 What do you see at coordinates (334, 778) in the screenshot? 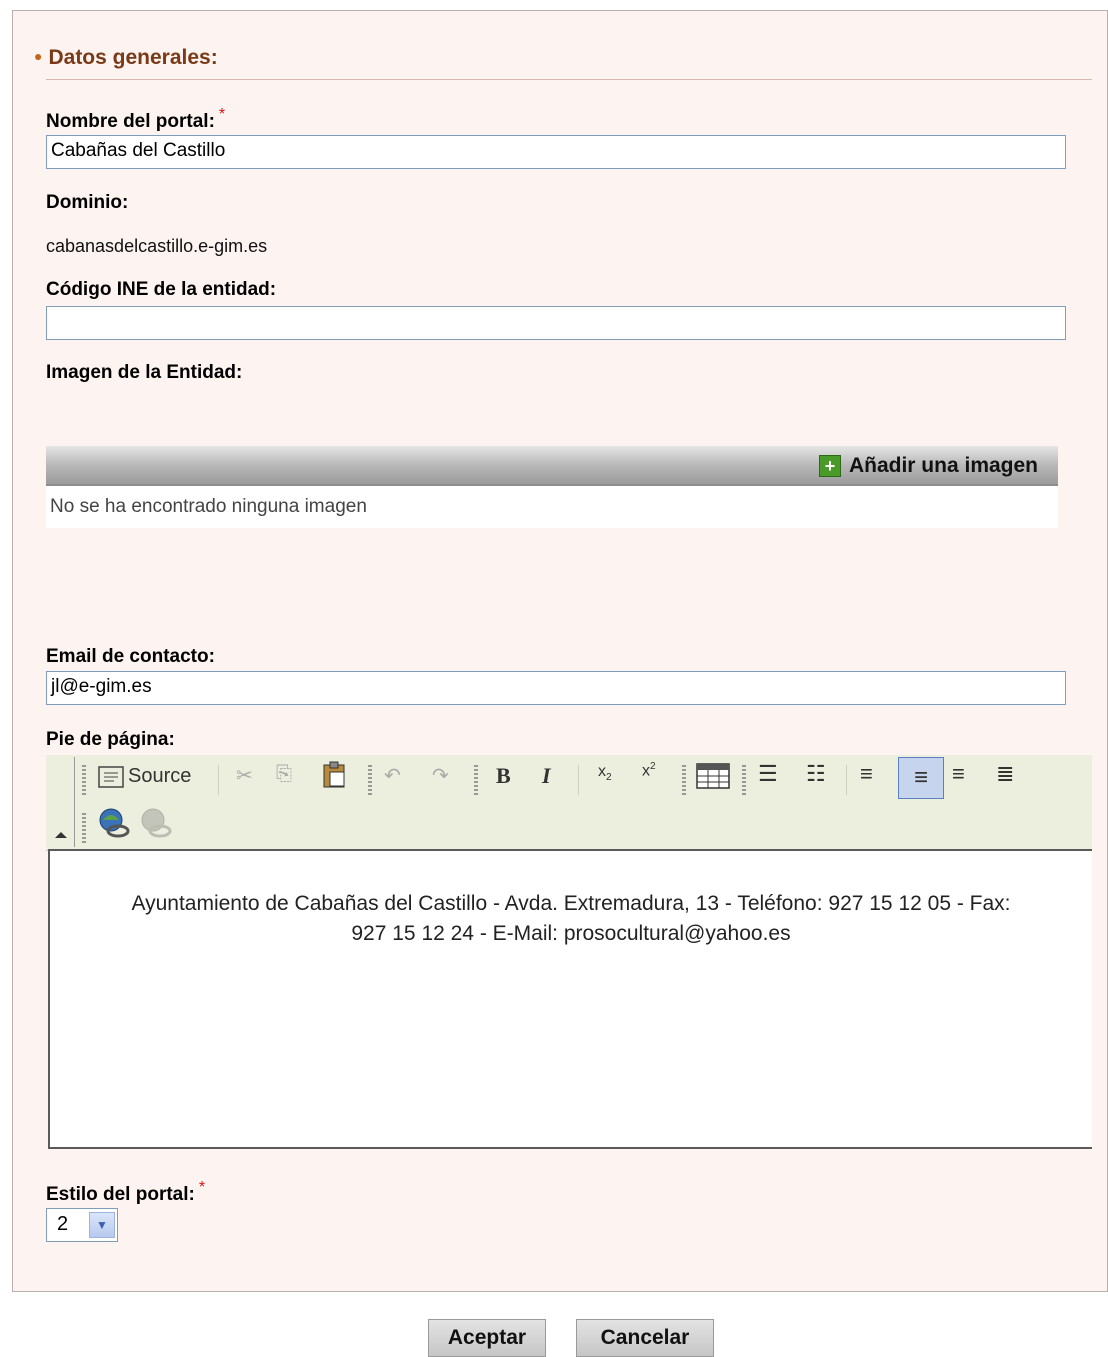
I see `paste-icon` at bounding box center [334, 778].